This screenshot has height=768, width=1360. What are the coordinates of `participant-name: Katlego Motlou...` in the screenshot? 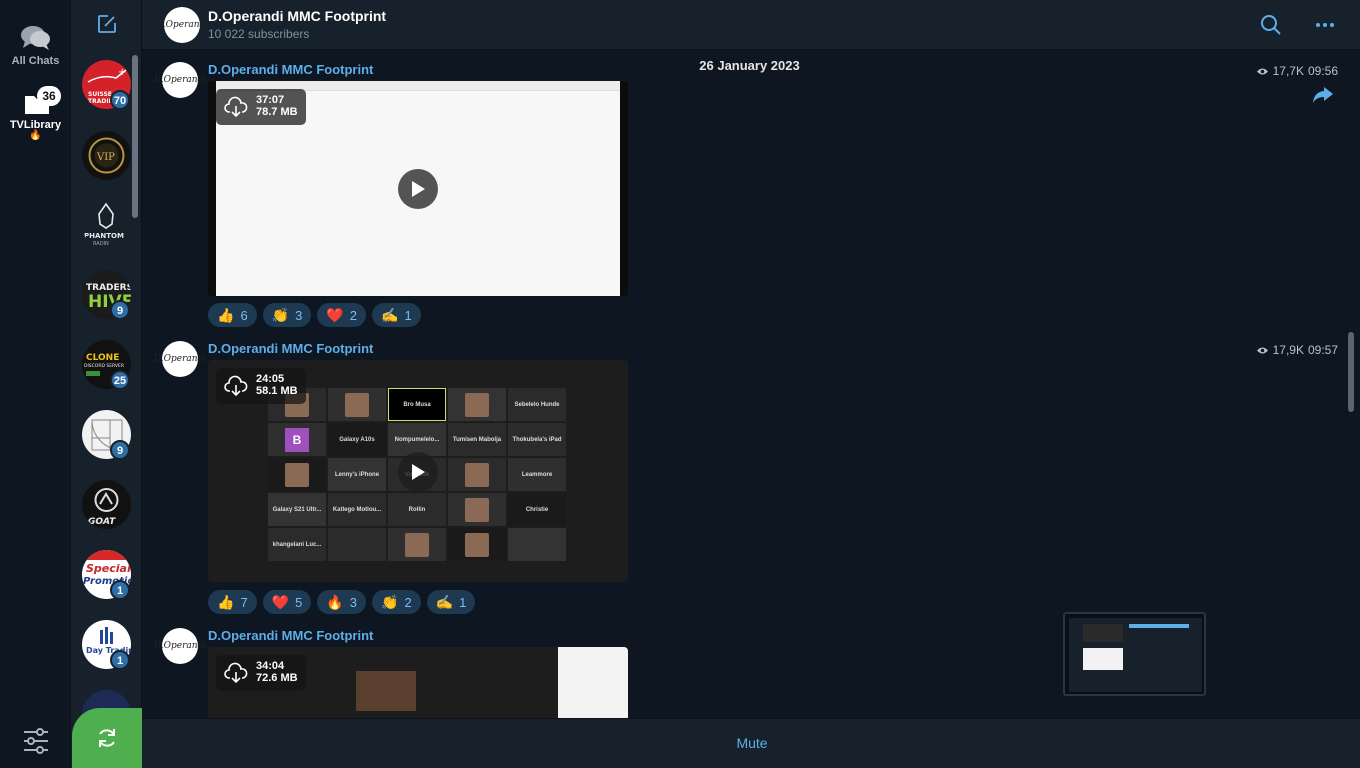 It's located at (357, 509).